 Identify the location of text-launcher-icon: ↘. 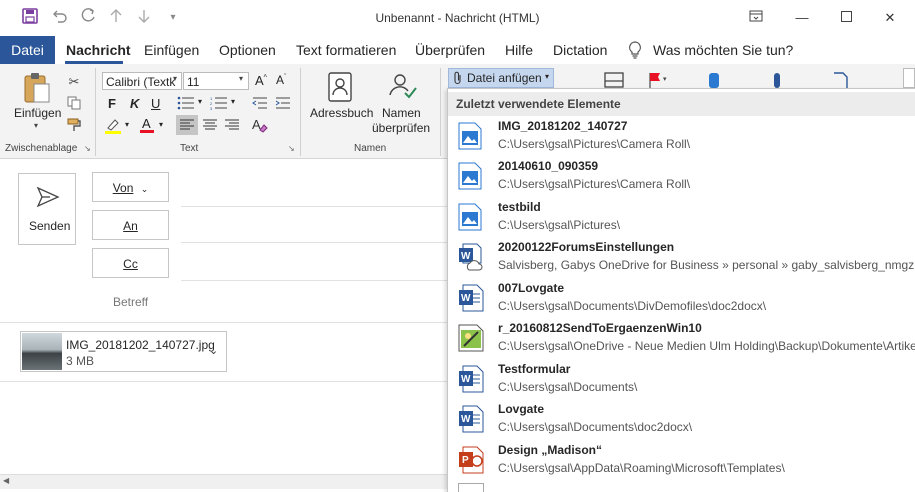
(291, 148).